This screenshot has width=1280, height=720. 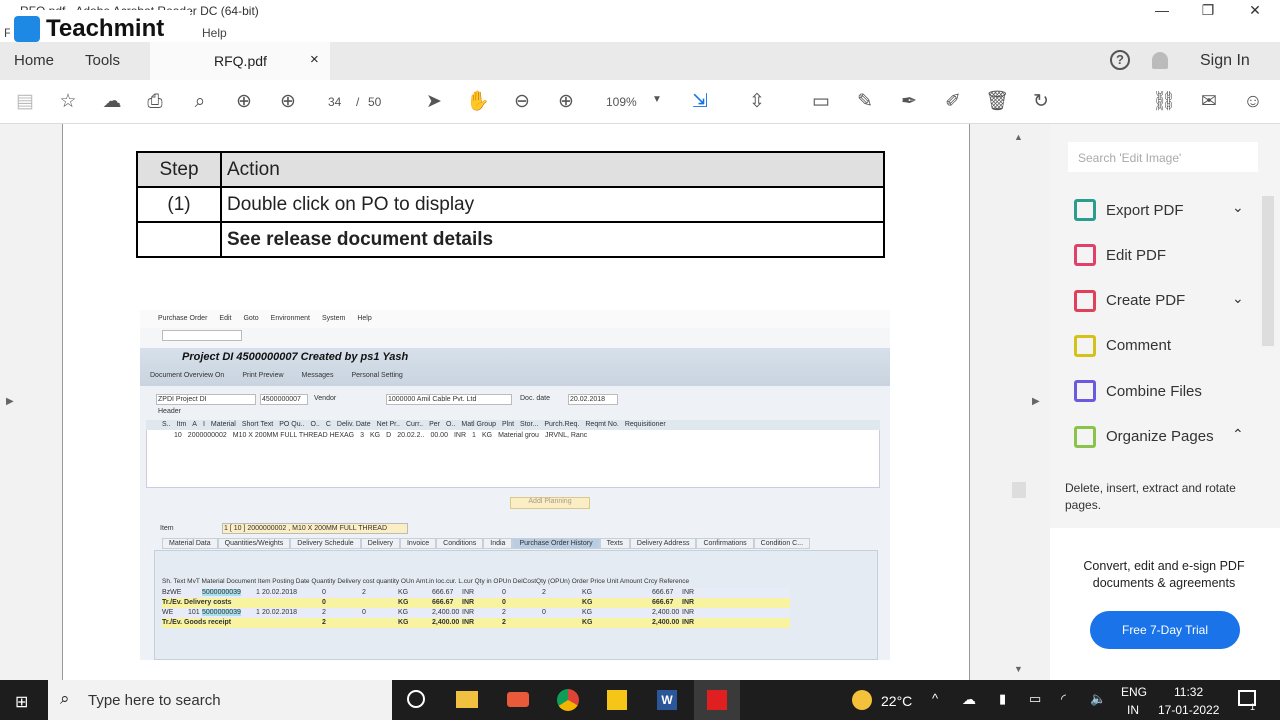 I want to click on prev-page-icon: ⊕, so click(x=244, y=102).